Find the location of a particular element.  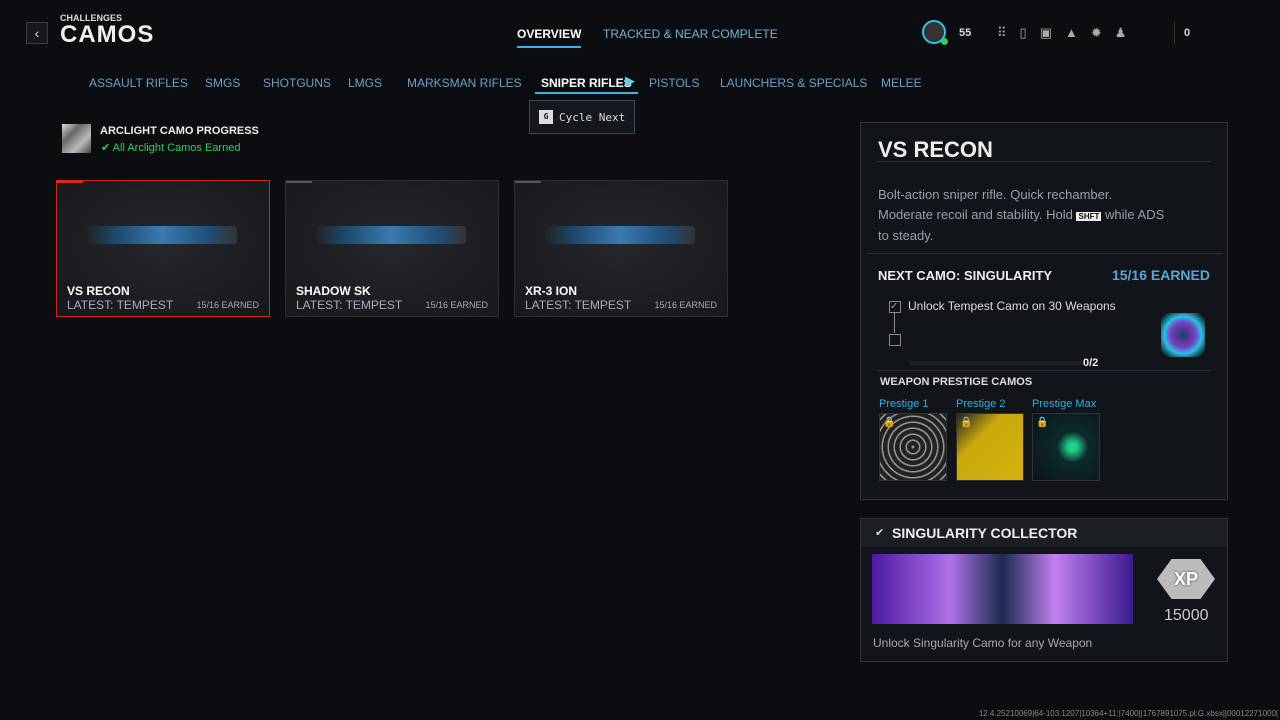

prestige-max-camo: 🔒 is located at coordinates (1066, 447).